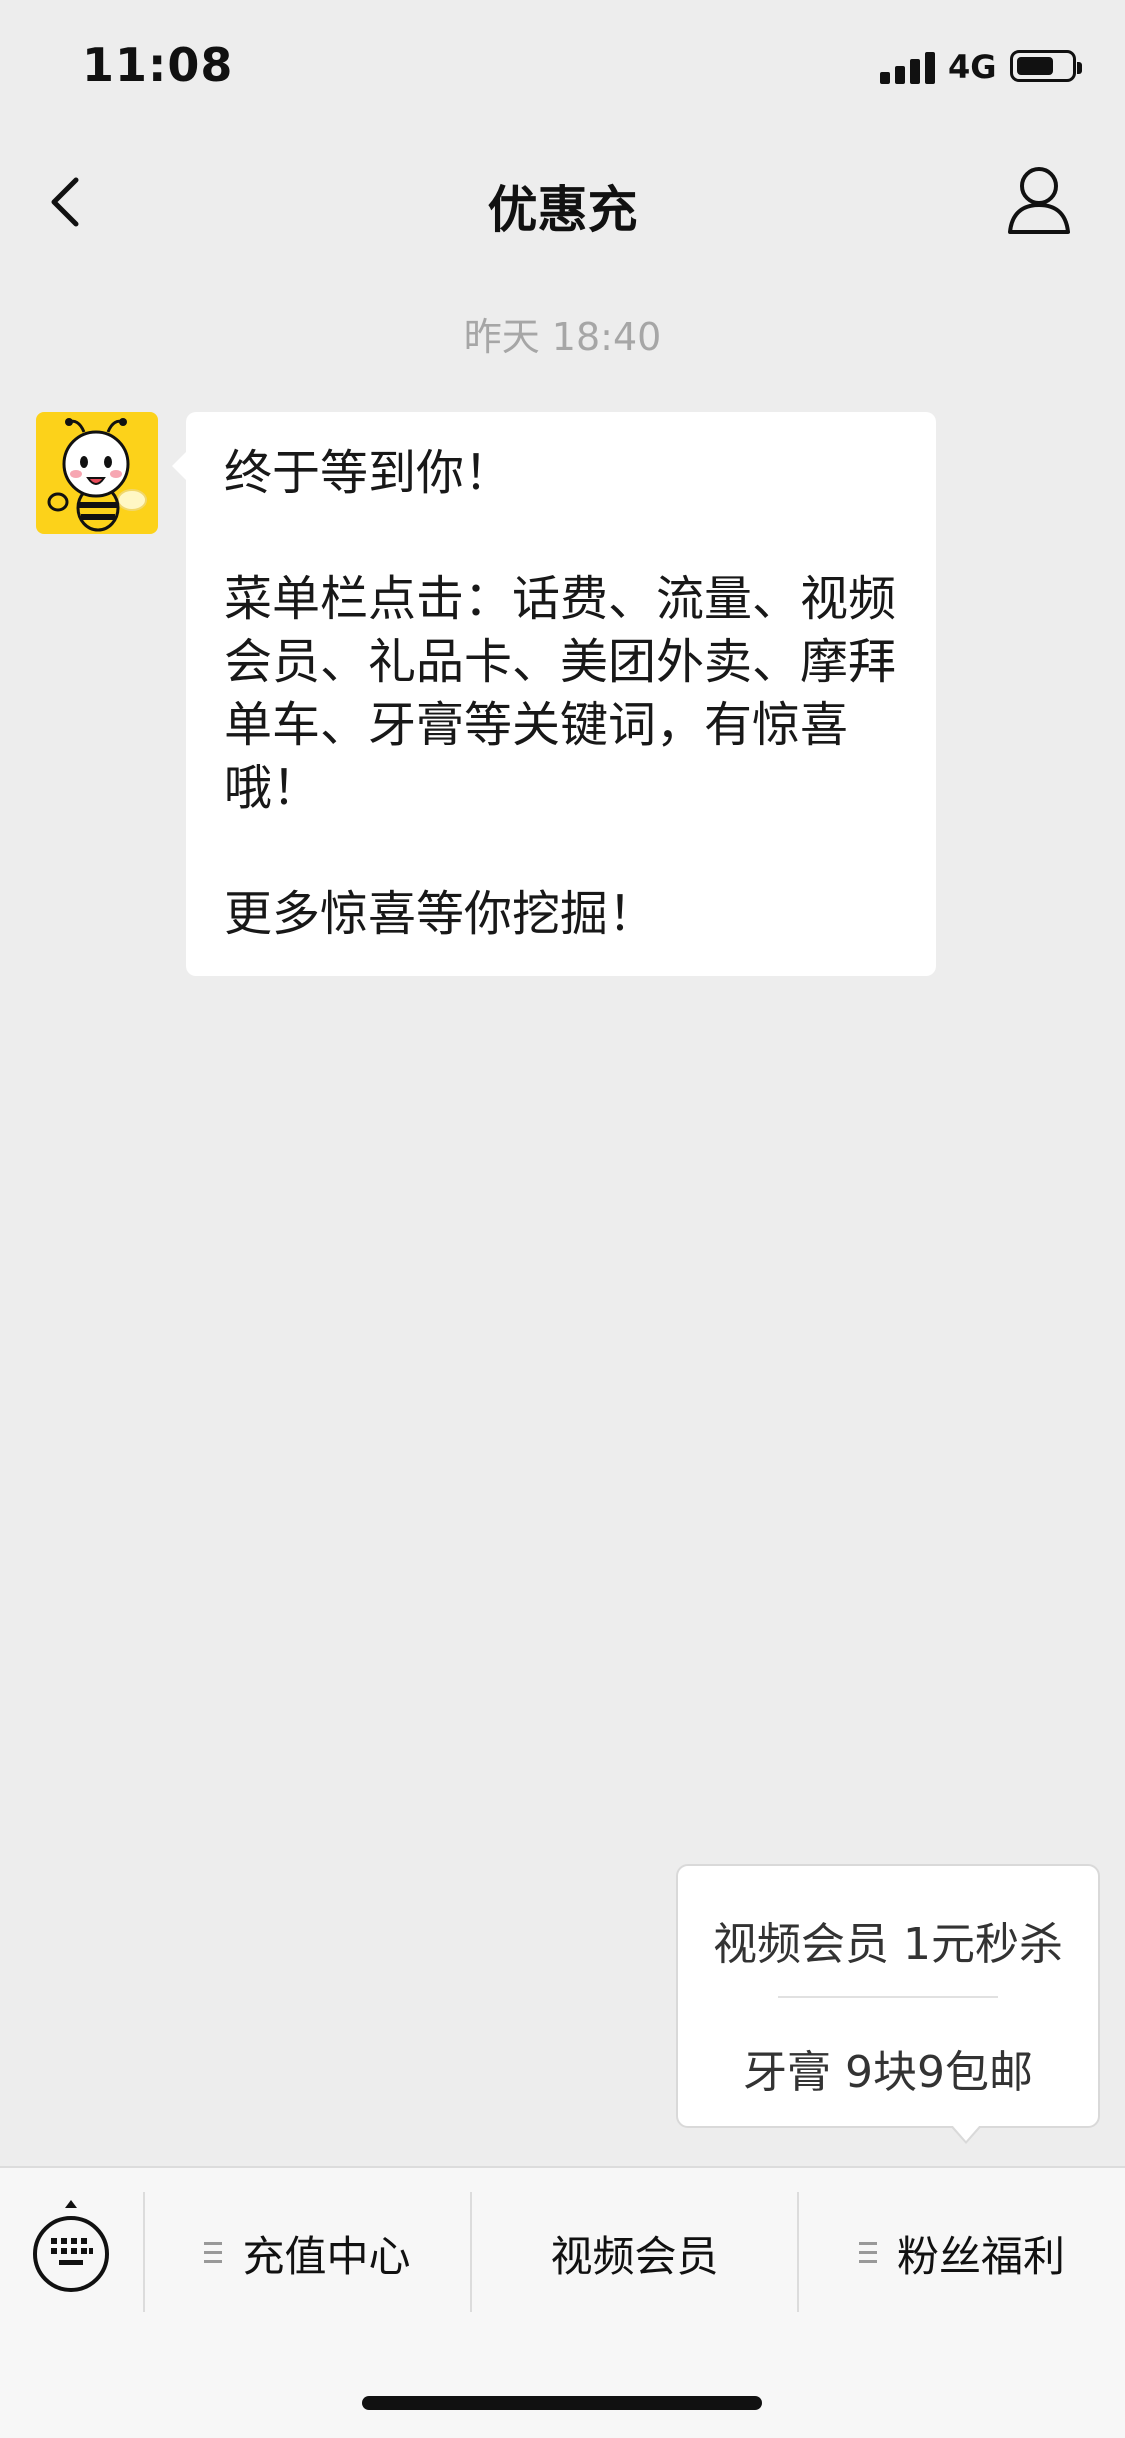 This screenshot has width=1125, height=2438. I want to click on home-indicator, so click(562, 2403).